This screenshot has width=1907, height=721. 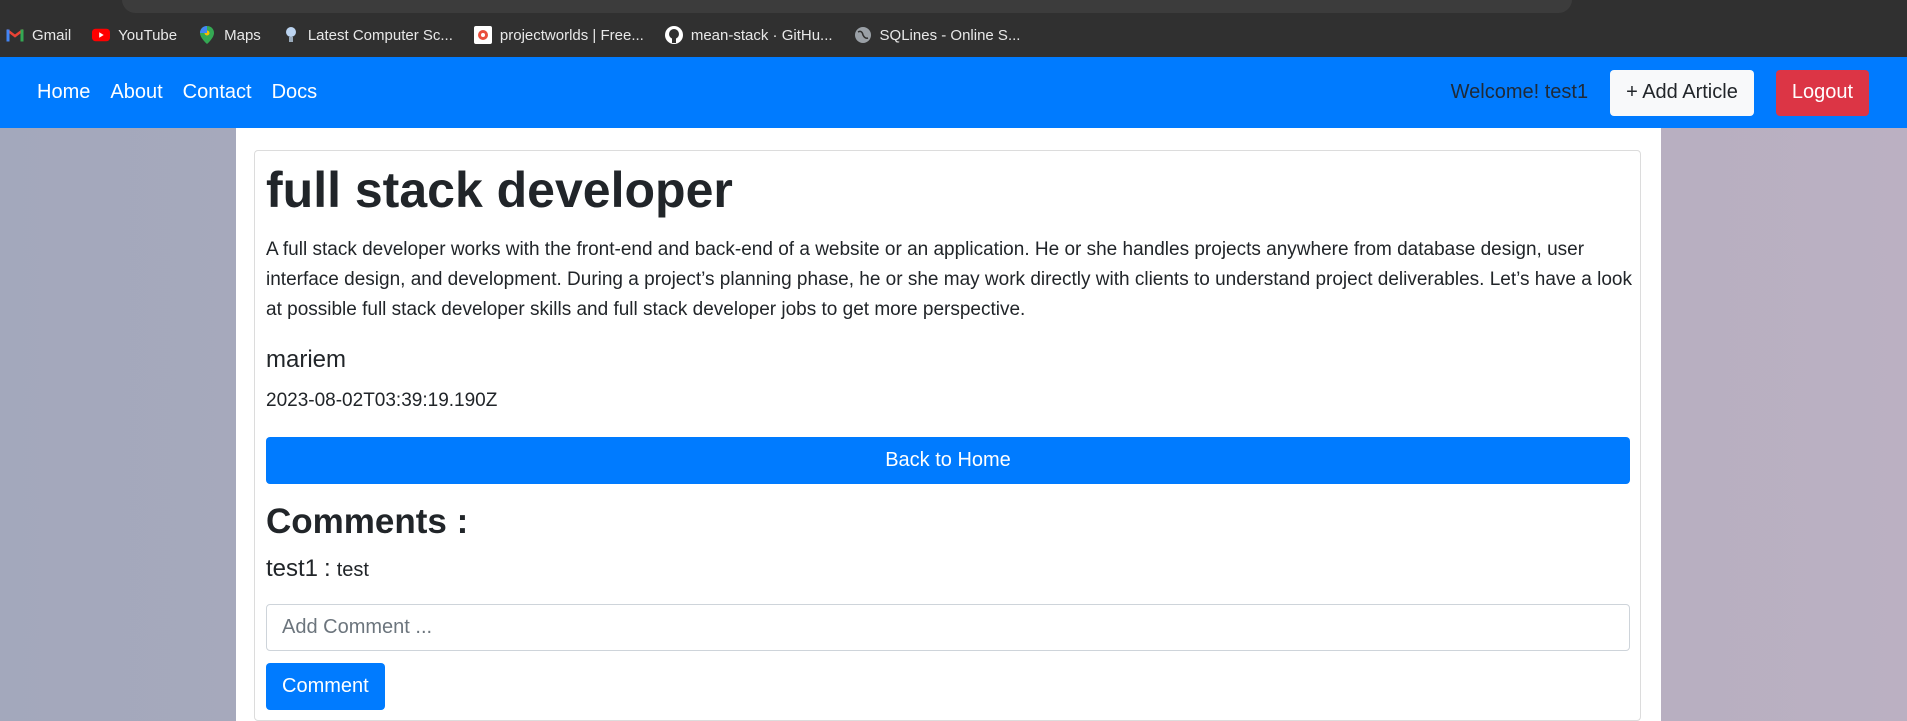 I want to click on article-author: mariem, so click(x=306, y=359).